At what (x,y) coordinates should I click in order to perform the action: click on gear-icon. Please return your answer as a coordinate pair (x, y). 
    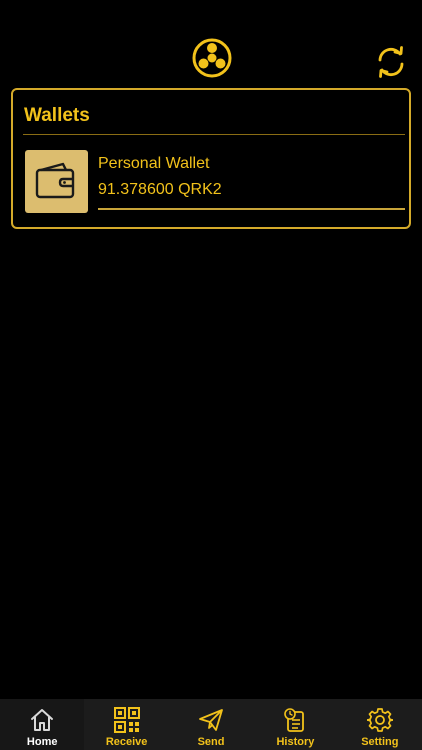
    Looking at the image, I should click on (379, 720).